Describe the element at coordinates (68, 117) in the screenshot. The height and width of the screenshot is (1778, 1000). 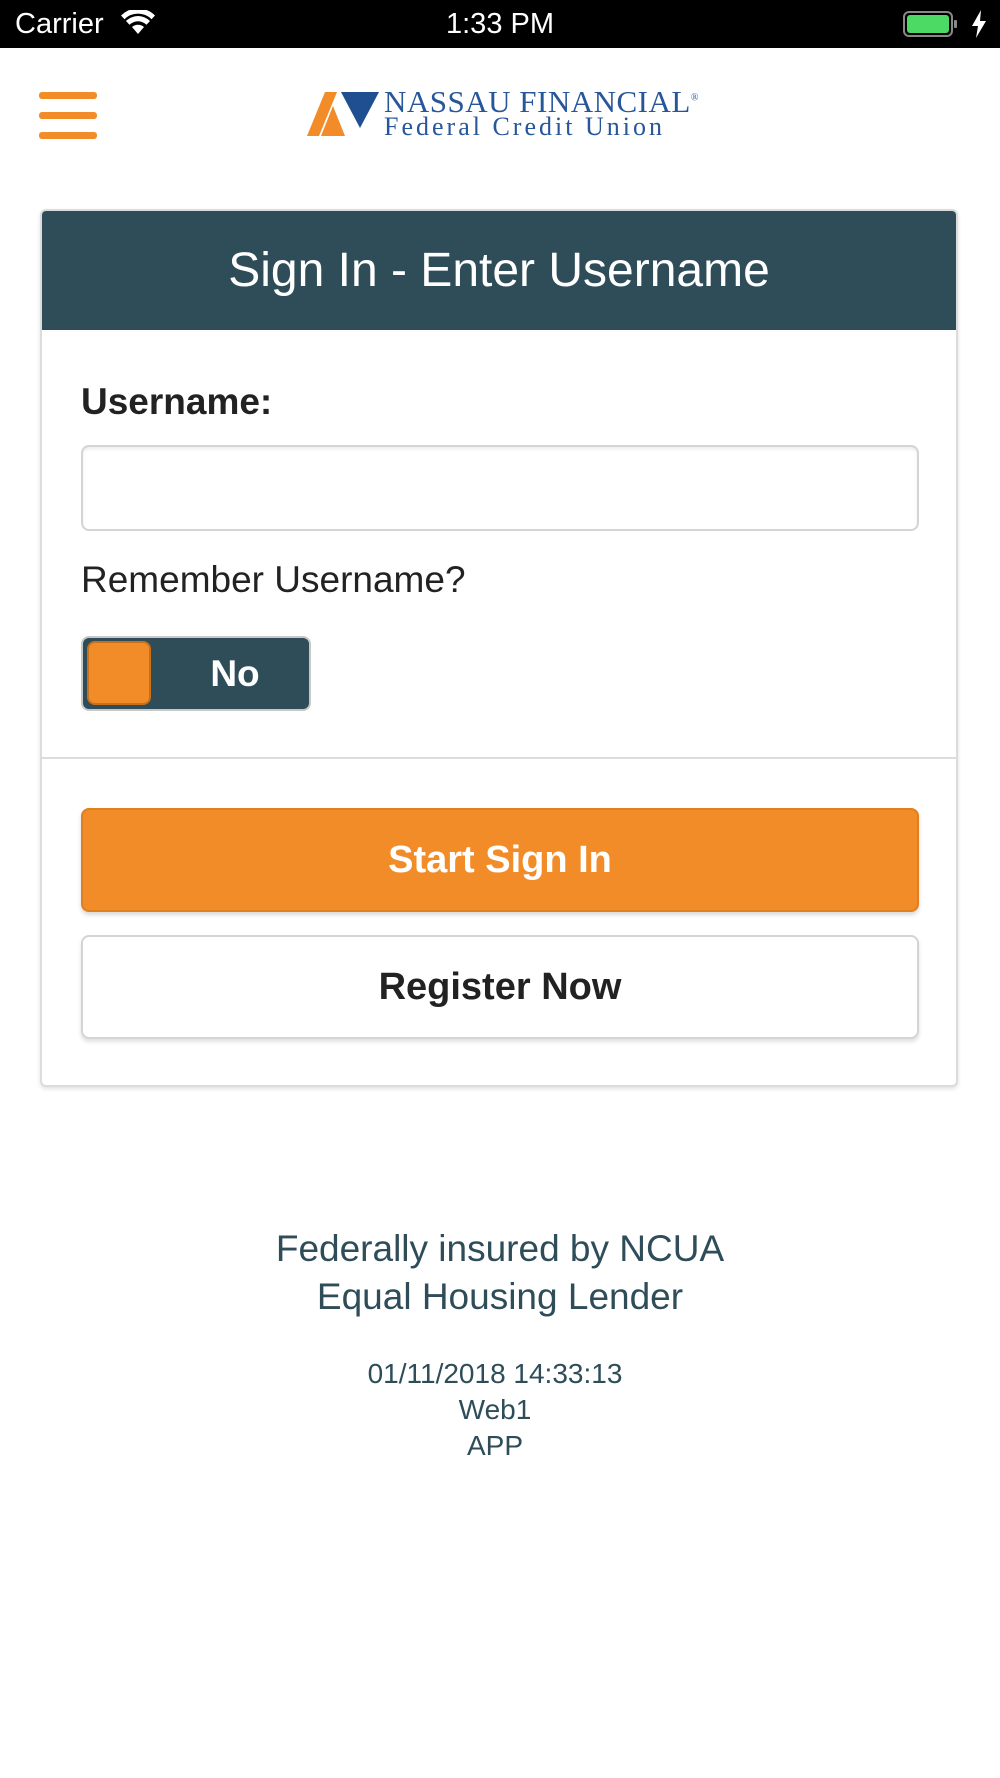
I see `menu-icon` at that location.